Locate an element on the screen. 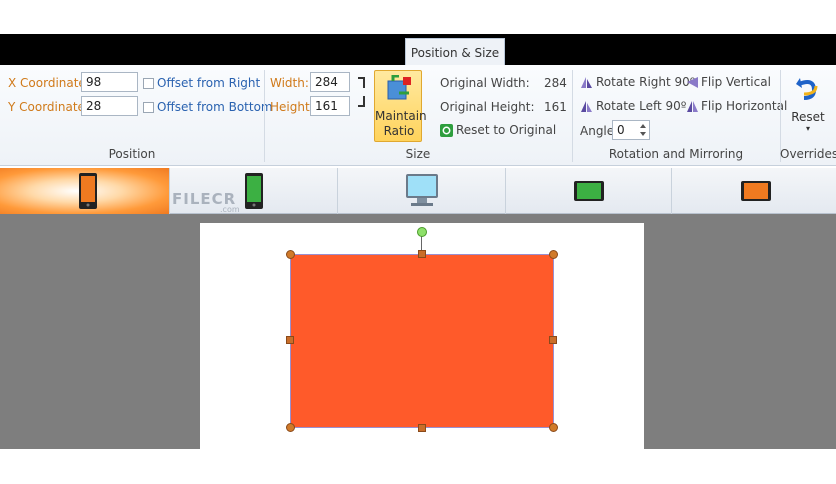 The image size is (836, 484). resize-handle-top is located at coordinates (422, 254).